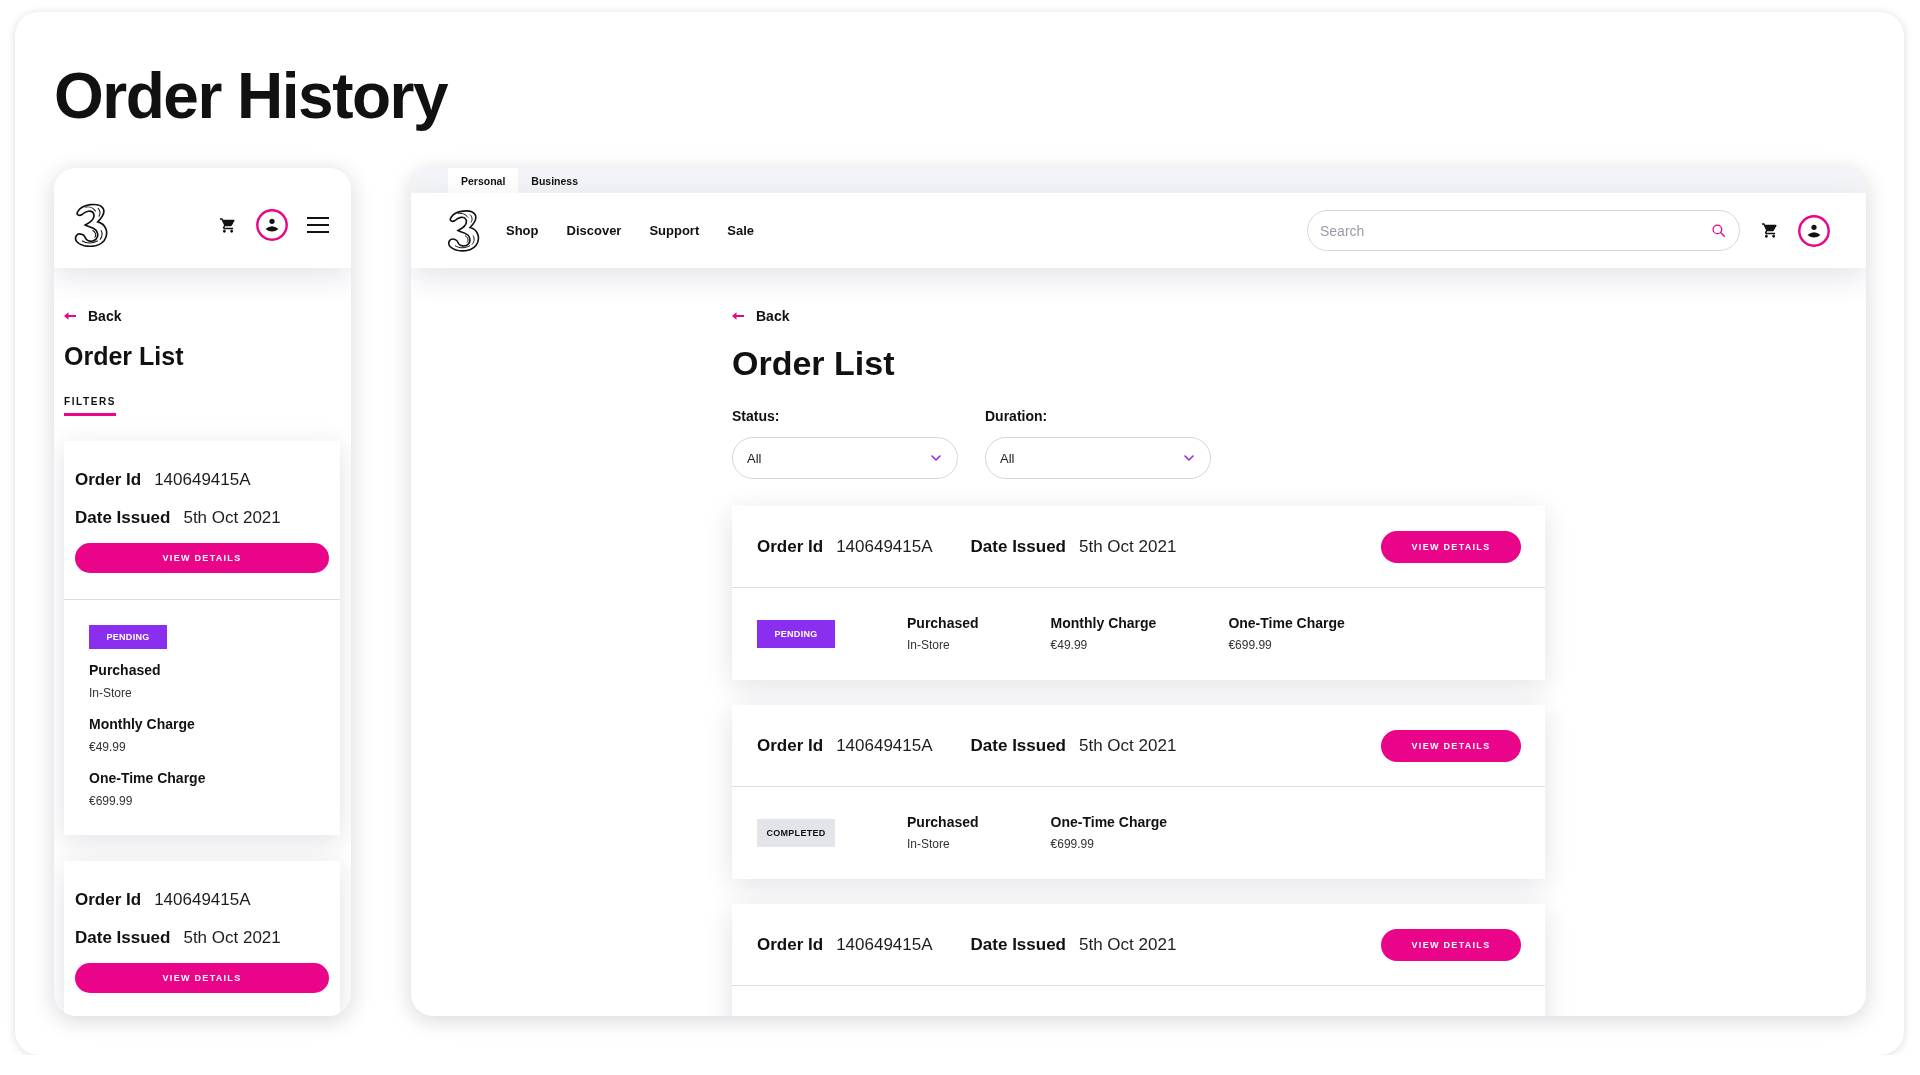 This screenshot has height=1075, width=1920. I want to click on tab: Personal, so click(483, 180).